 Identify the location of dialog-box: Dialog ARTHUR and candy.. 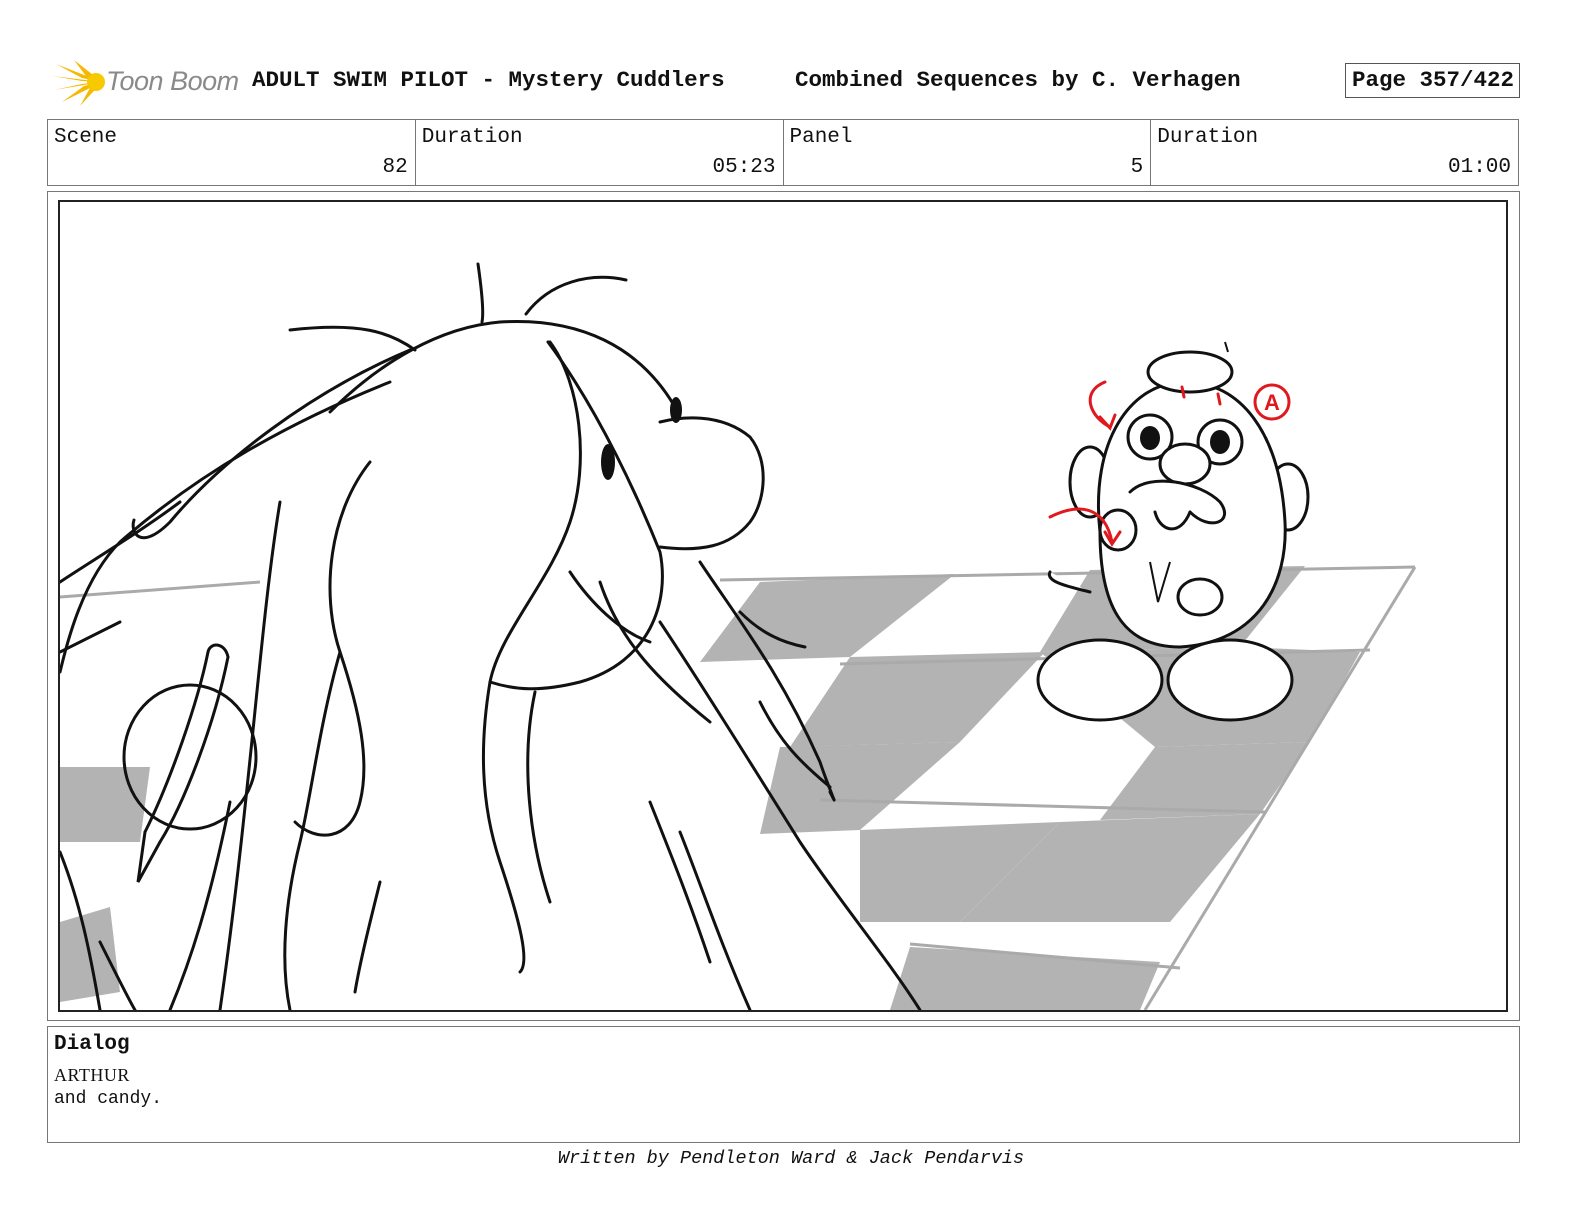
(783, 1084).